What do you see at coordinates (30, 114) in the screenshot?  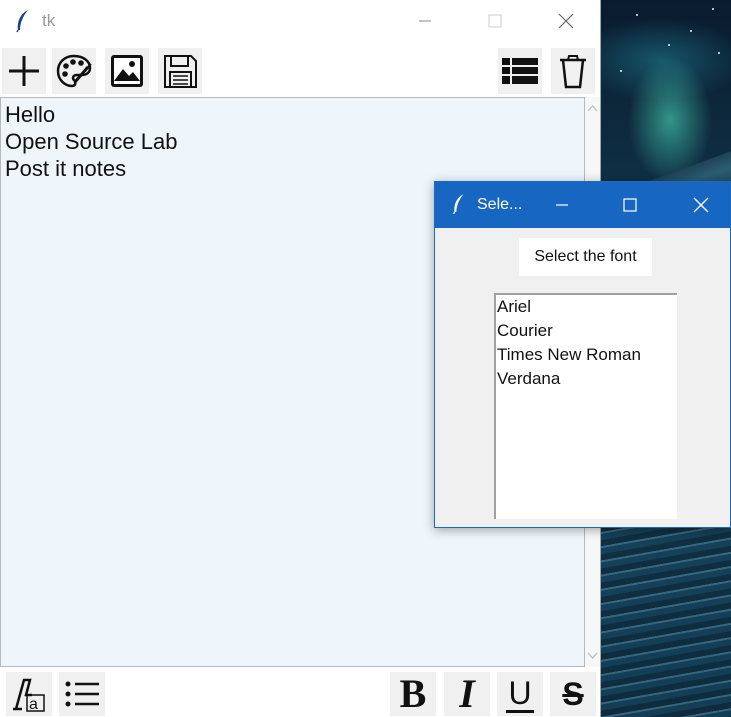 I see `note-line: Hello` at bounding box center [30, 114].